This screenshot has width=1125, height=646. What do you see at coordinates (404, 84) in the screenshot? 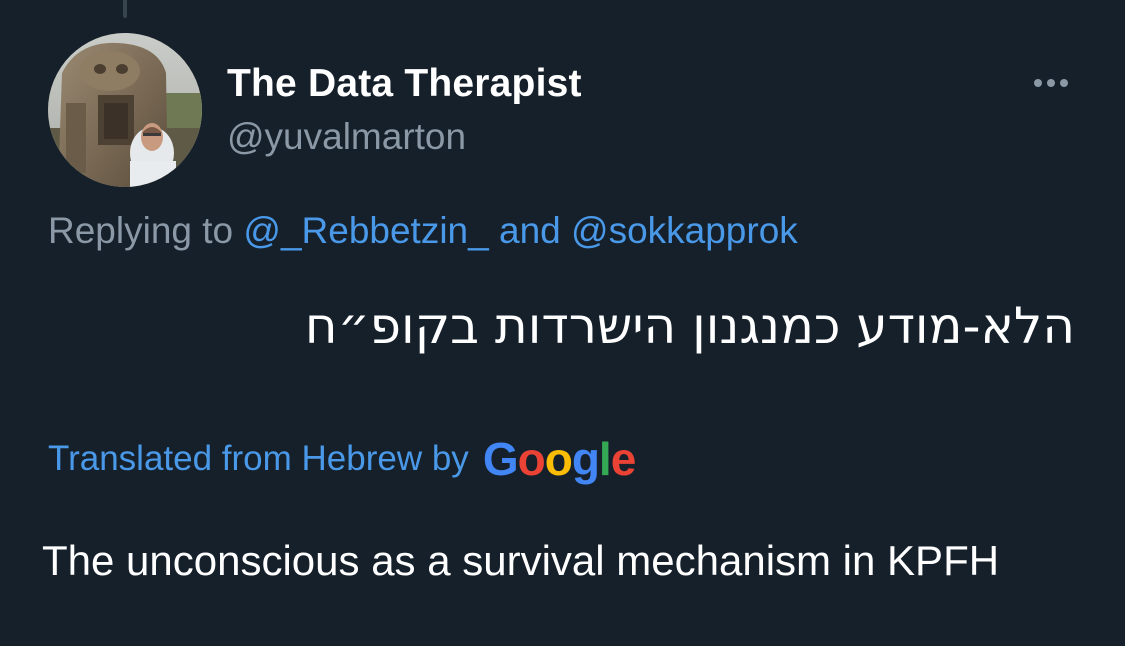
I see `author-name: The Data Therapist` at bounding box center [404, 84].